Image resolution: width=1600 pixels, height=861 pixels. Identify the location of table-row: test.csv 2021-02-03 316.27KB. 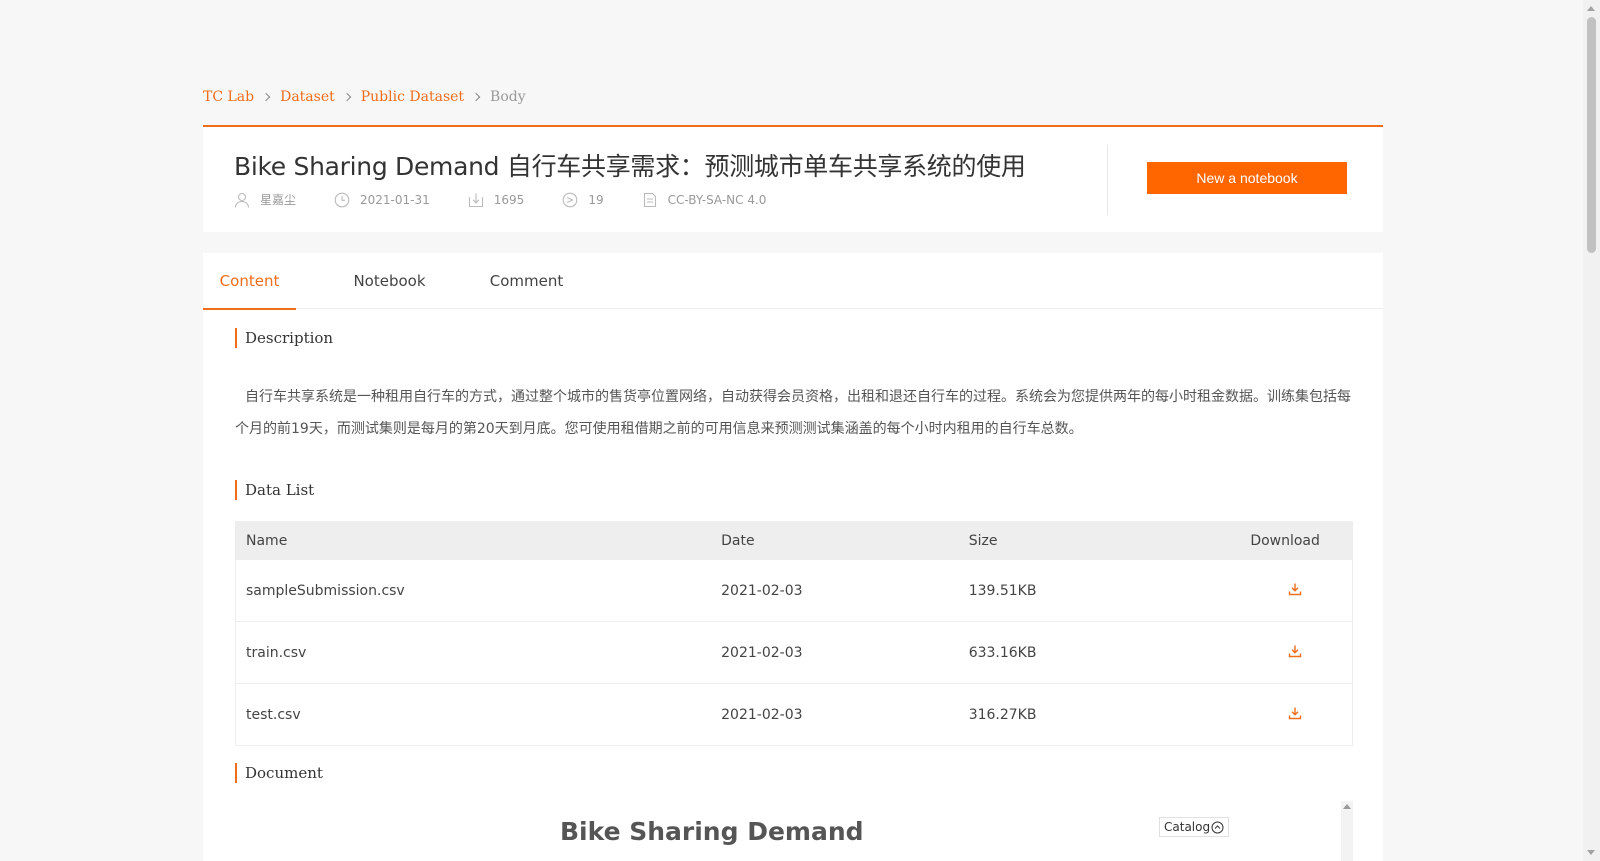
(794, 714).